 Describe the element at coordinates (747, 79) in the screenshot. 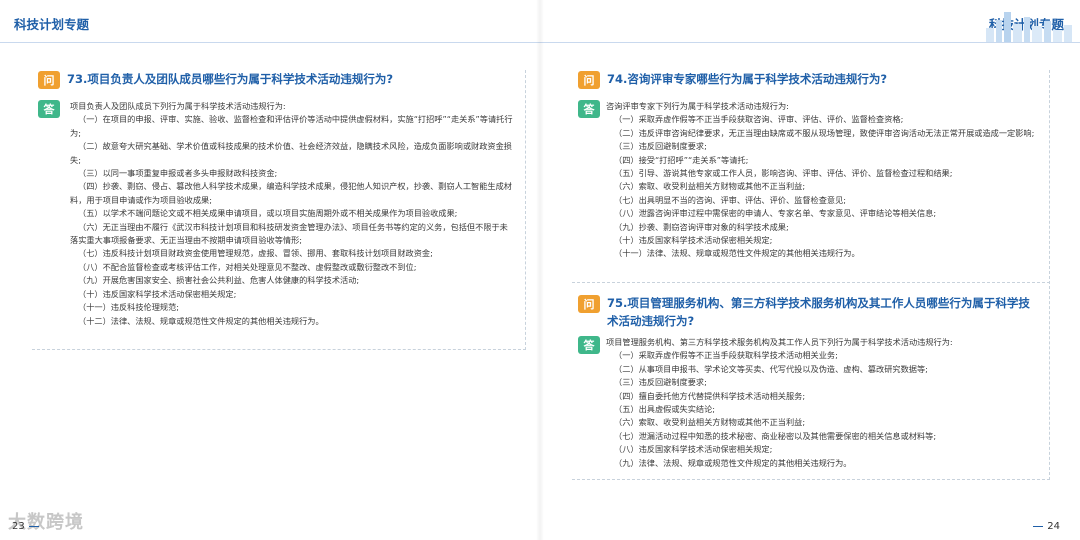

I see `question-title-74: 74.咨询评审专家哪些行为属于科学技术活动违规行为?` at that location.